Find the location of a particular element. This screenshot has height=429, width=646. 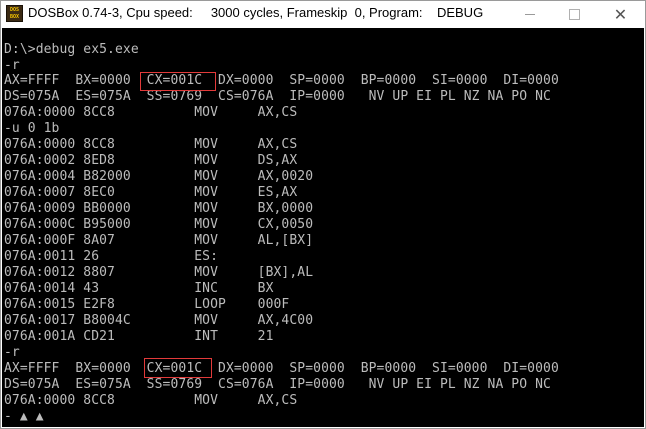

console-line: 076A:0011 26 ES: is located at coordinates (111, 256).